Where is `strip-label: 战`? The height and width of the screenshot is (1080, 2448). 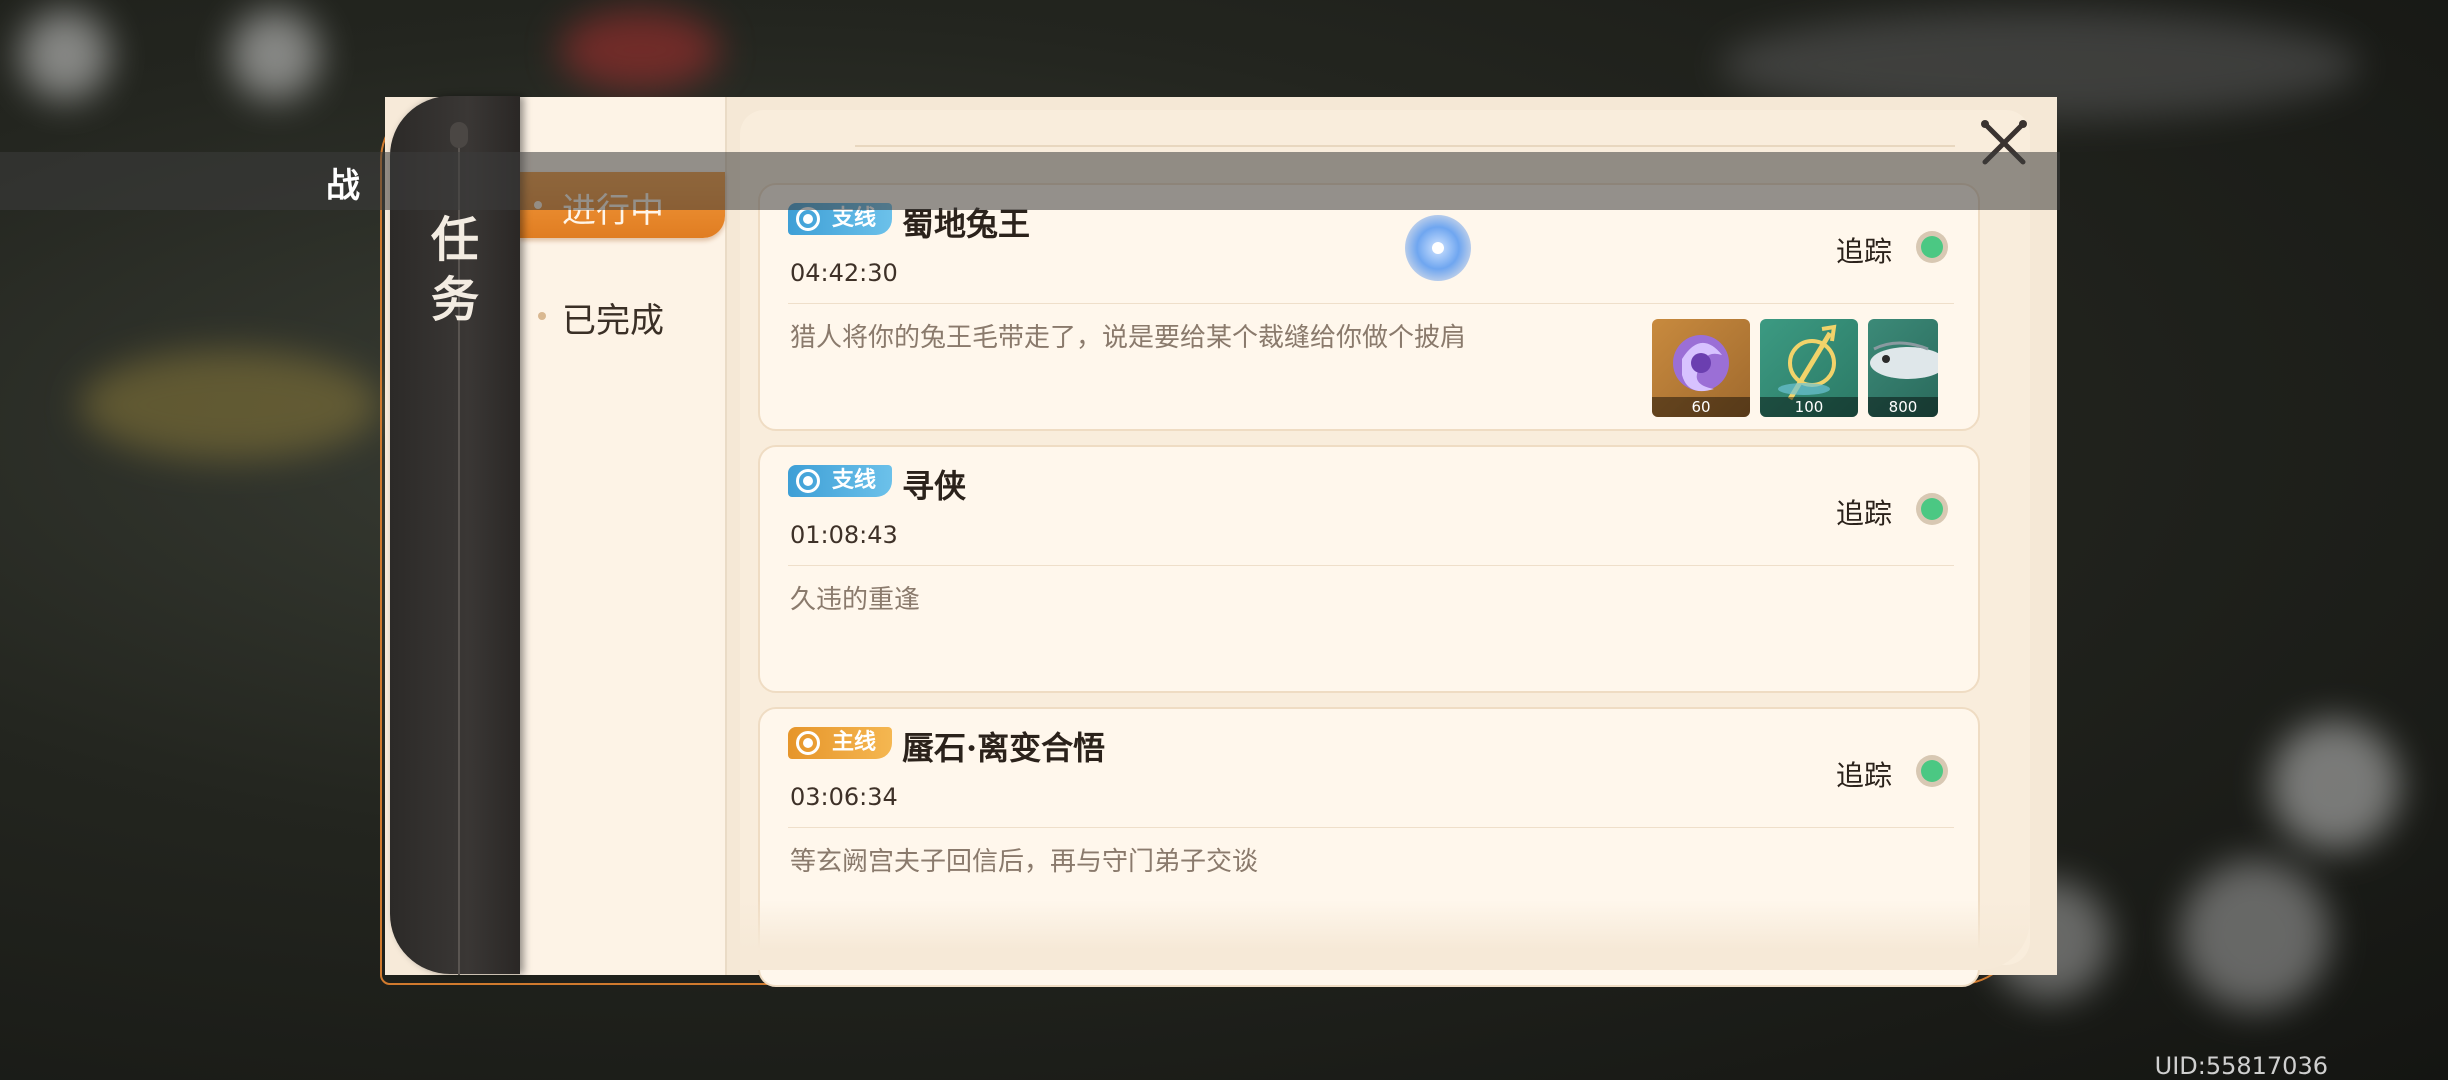
strip-label: 战 is located at coordinates (343, 186).